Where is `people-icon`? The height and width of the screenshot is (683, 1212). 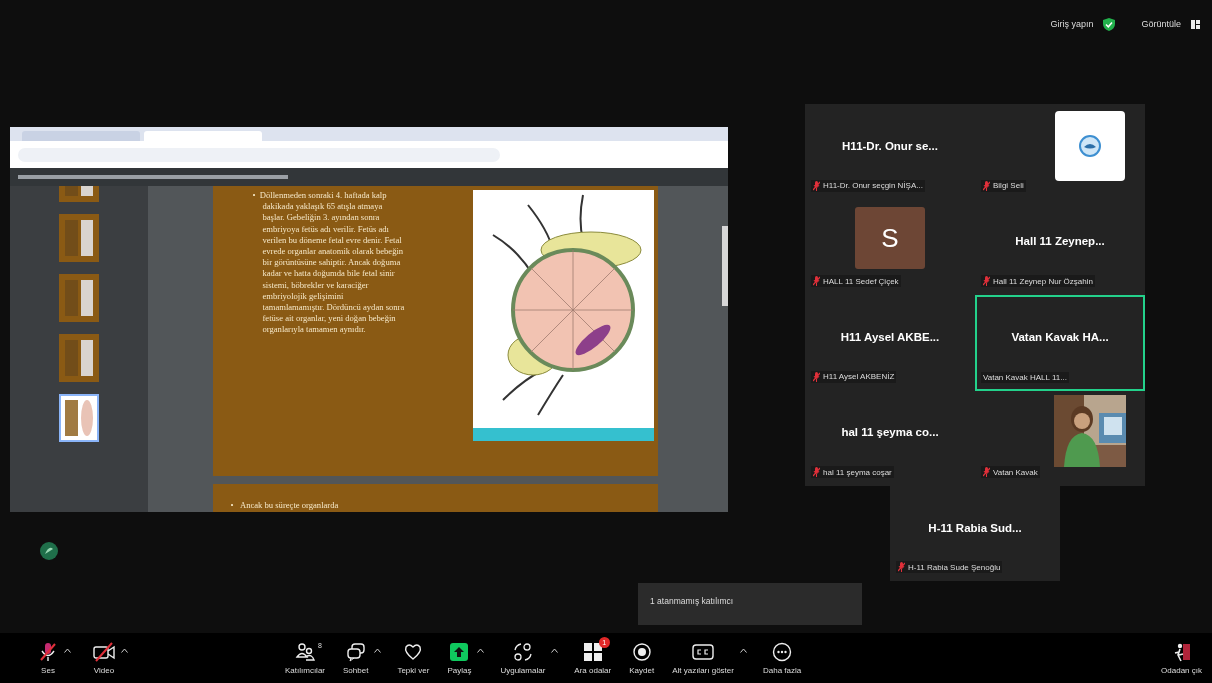 people-icon is located at coordinates (305, 651).